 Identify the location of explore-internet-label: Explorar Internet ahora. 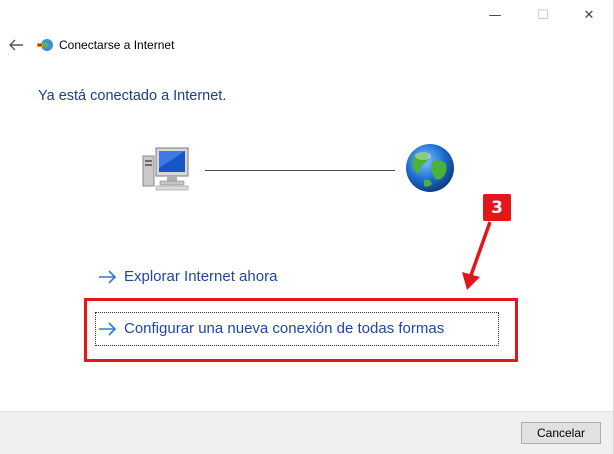
(201, 276).